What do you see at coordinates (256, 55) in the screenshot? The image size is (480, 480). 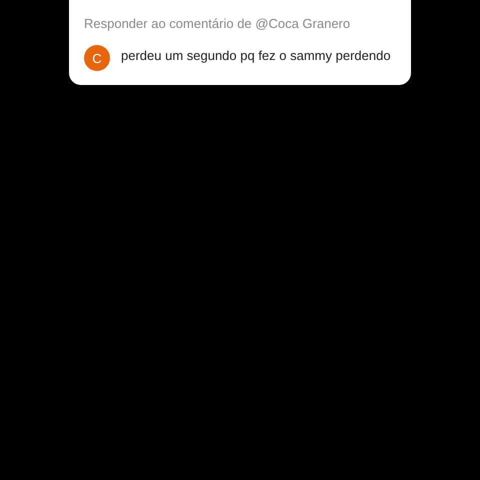 I see `comment-text: perdeu um segundo pq fez o sammy perdendo` at bounding box center [256, 55].